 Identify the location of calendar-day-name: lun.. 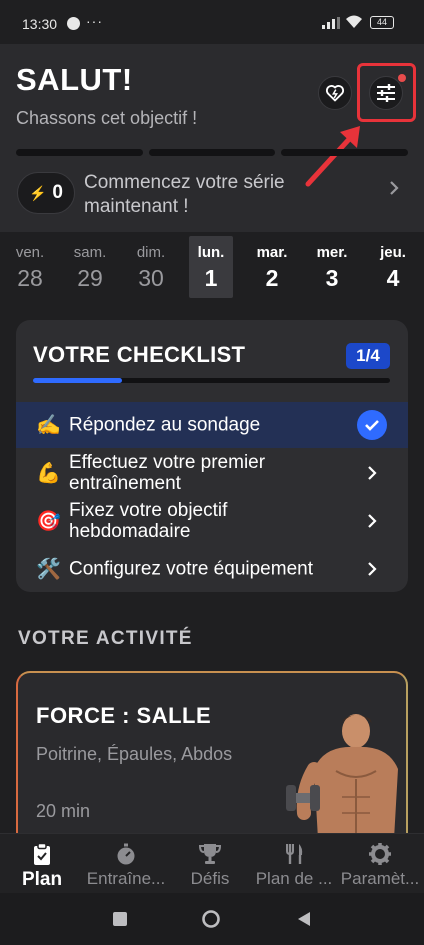
(211, 252).